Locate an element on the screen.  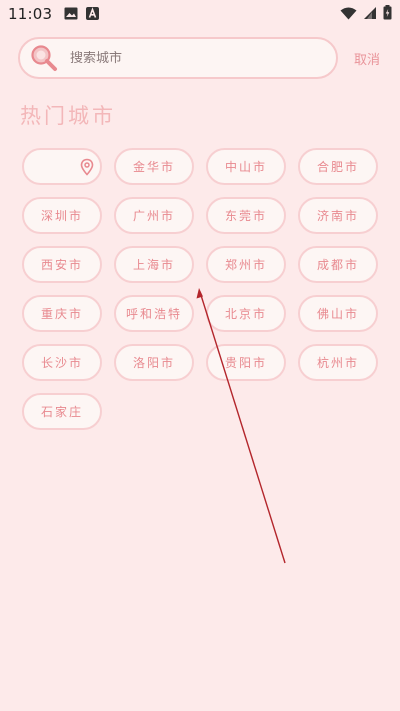
city-button: 杭州市 is located at coordinates (338, 362).